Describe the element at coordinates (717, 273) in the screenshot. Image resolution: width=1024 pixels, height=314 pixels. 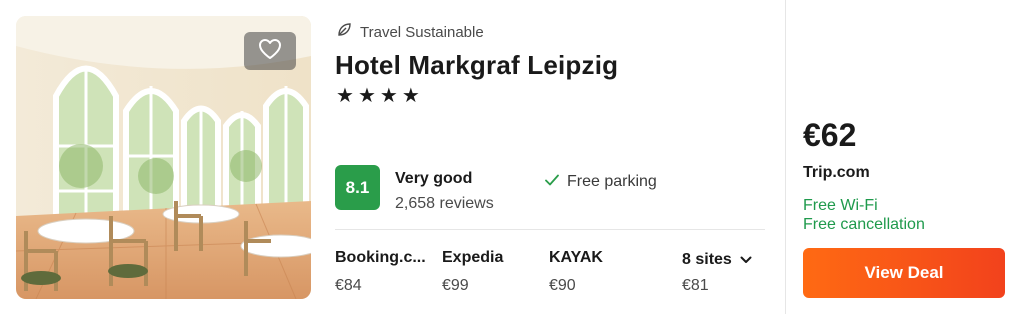
I see `more-sites-dropdown: 8 sites €81` at that location.